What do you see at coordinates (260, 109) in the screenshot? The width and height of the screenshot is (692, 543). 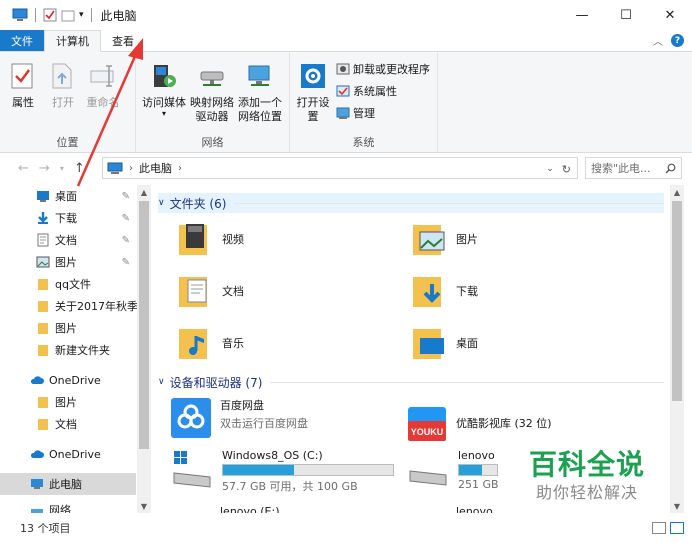 I see `add-network-location-label: 添加一个网络位置` at bounding box center [260, 109].